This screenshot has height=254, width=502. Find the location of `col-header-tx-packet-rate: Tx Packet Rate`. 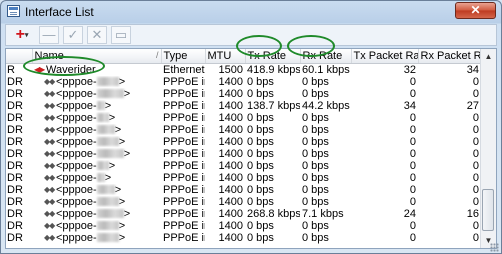

col-header-tx-packet-rate: Tx Packet Rate is located at coordinates (385, 56).